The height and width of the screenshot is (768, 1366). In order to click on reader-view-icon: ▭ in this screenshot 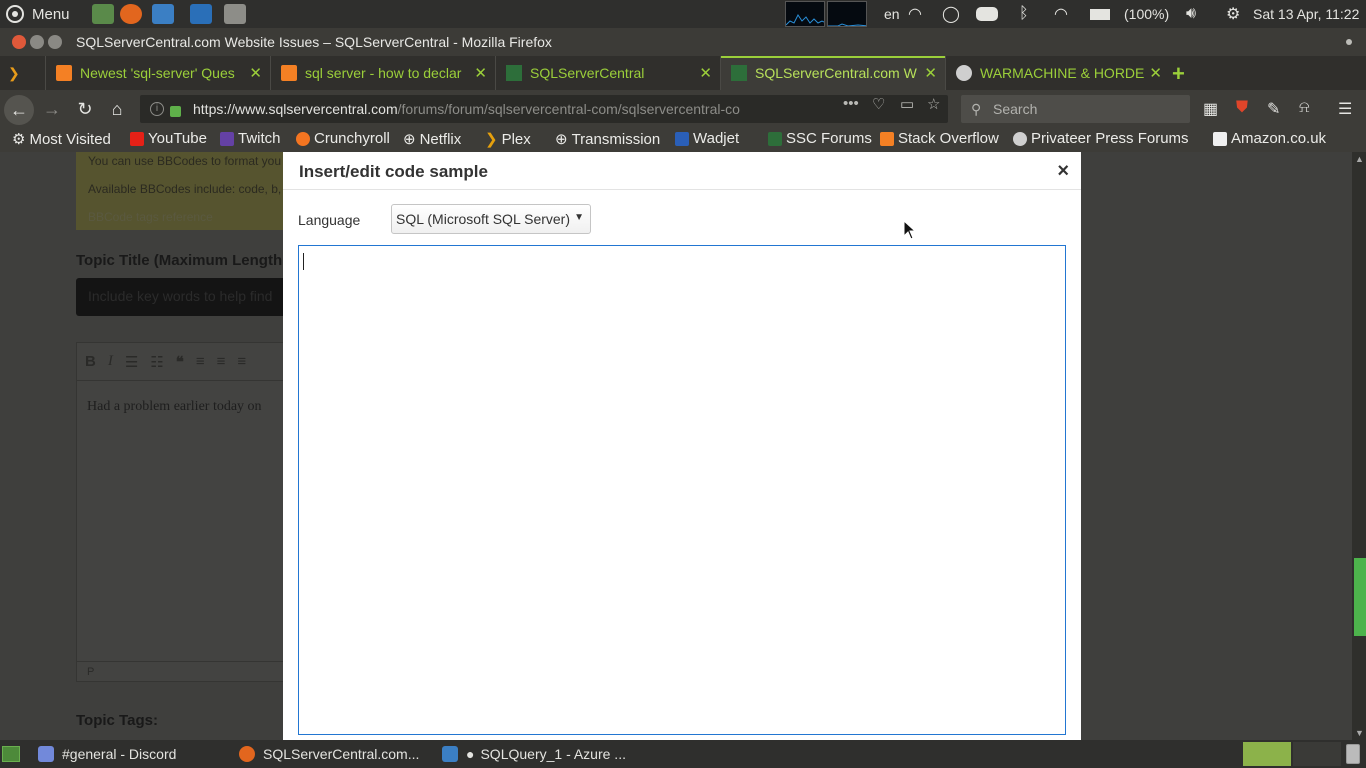, I will do `click(907, 104)`.